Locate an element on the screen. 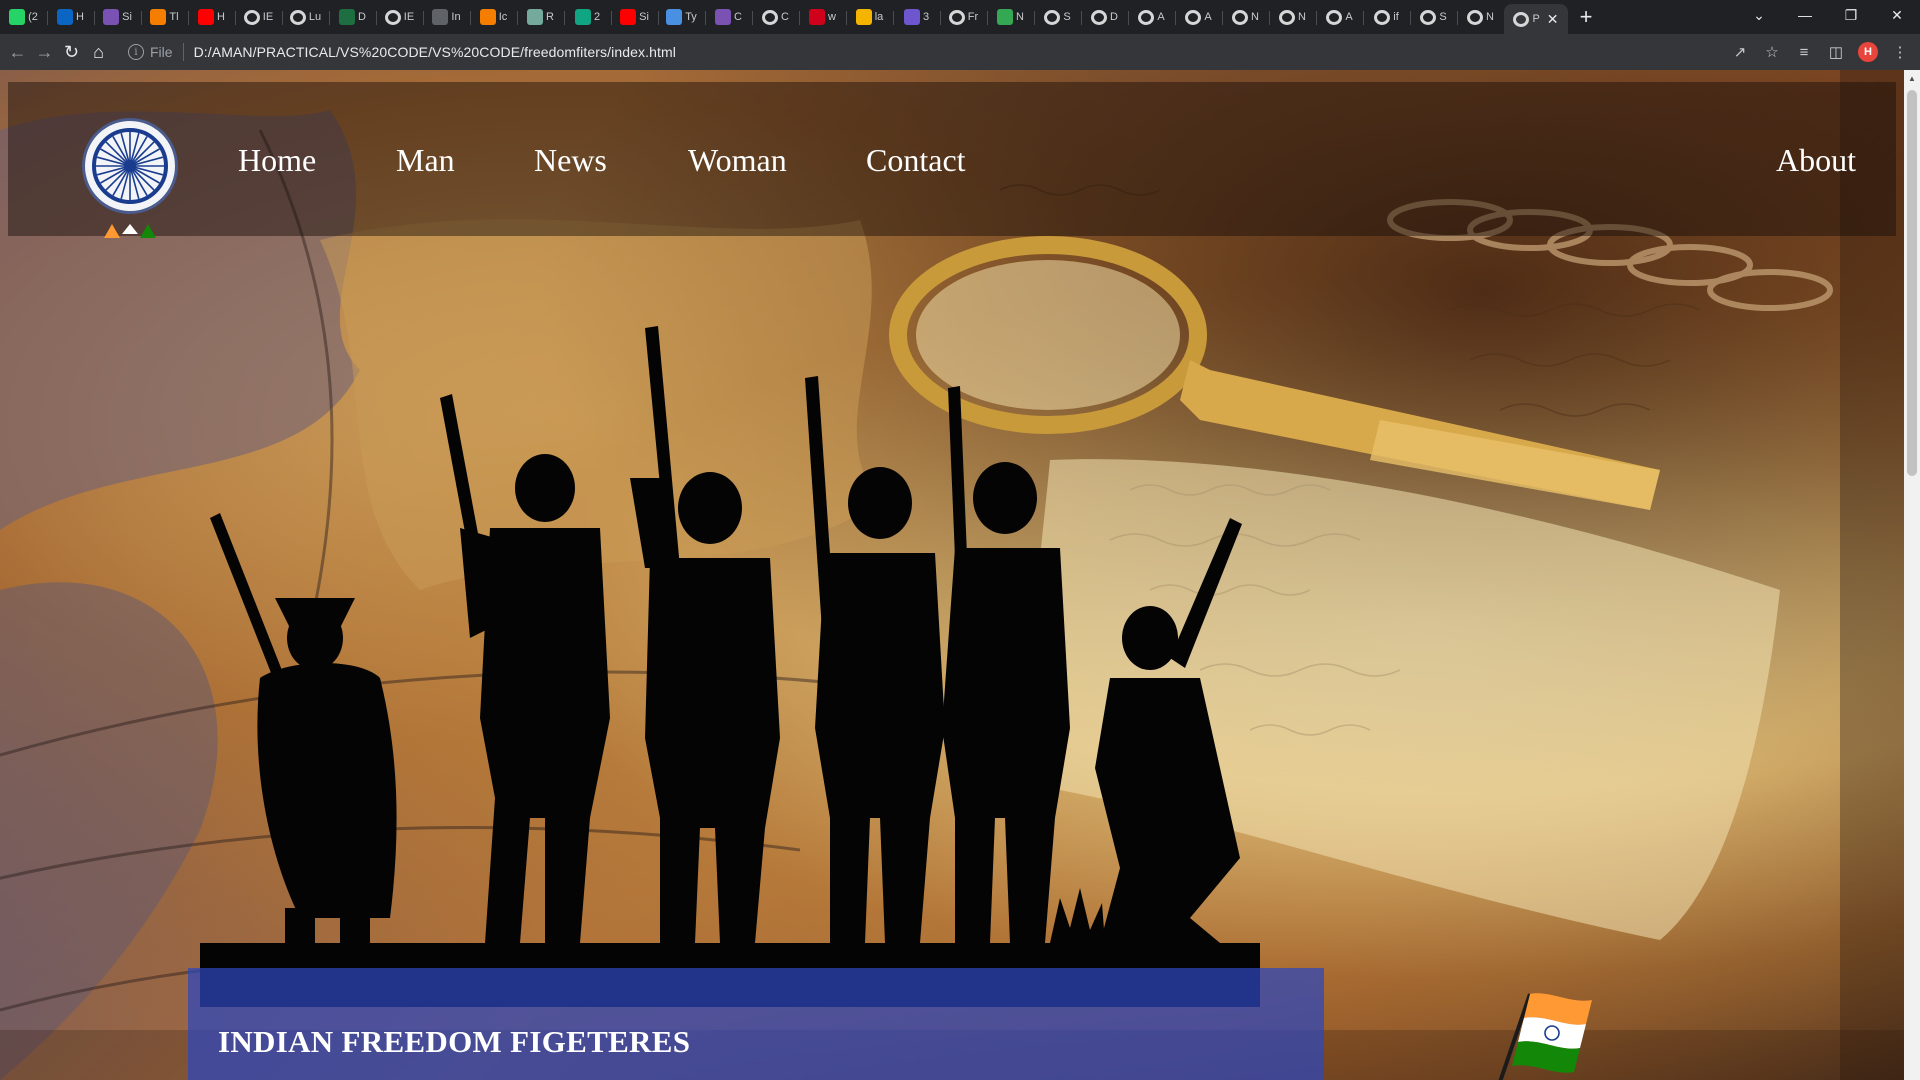  blogger-icon is located at coordinates (158, 17).